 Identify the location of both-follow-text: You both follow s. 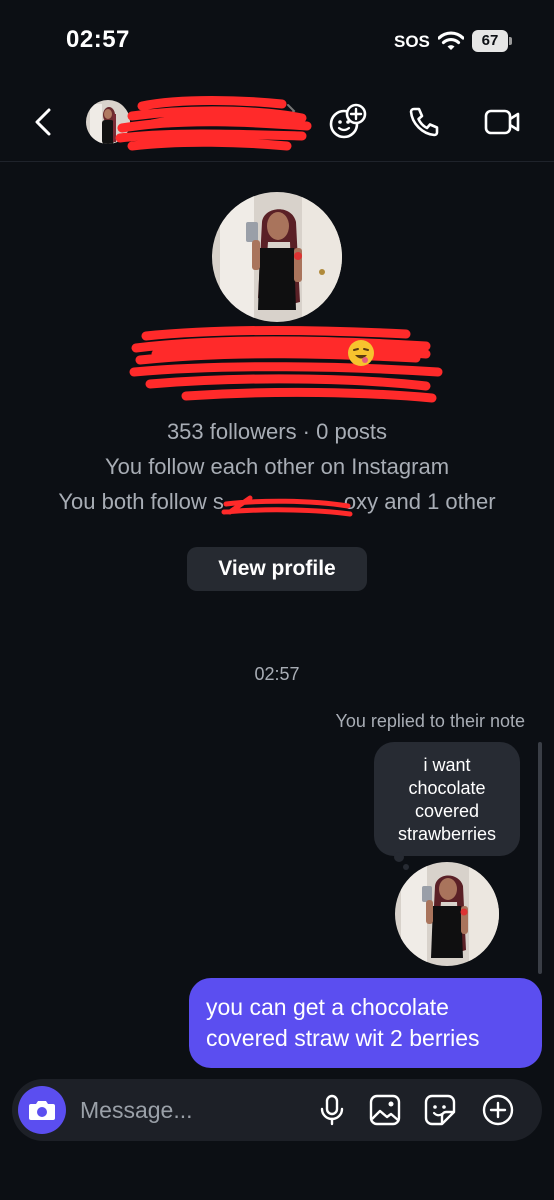
(141, 501).